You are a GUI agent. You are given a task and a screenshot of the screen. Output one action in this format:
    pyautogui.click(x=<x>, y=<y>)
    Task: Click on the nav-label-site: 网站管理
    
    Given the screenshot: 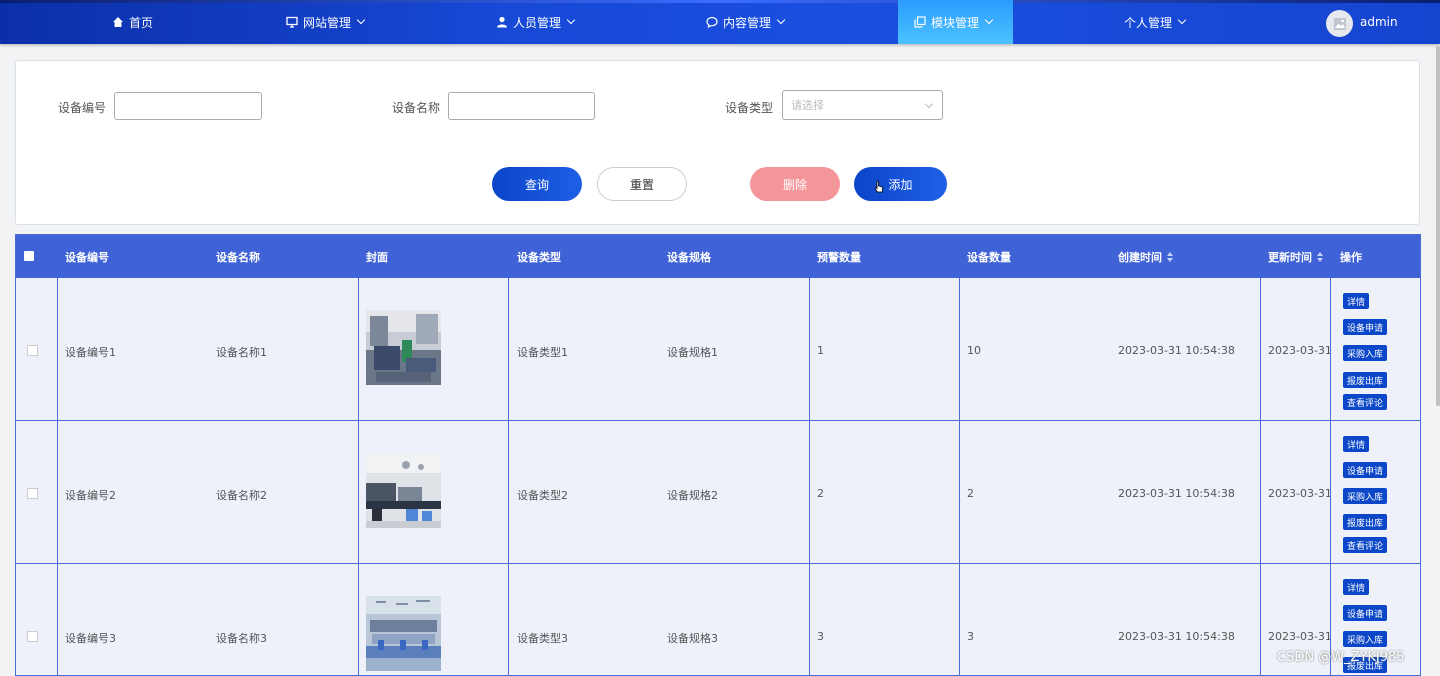 What is the action you would take?
    pyautogui.click(x=327, y=22)
    